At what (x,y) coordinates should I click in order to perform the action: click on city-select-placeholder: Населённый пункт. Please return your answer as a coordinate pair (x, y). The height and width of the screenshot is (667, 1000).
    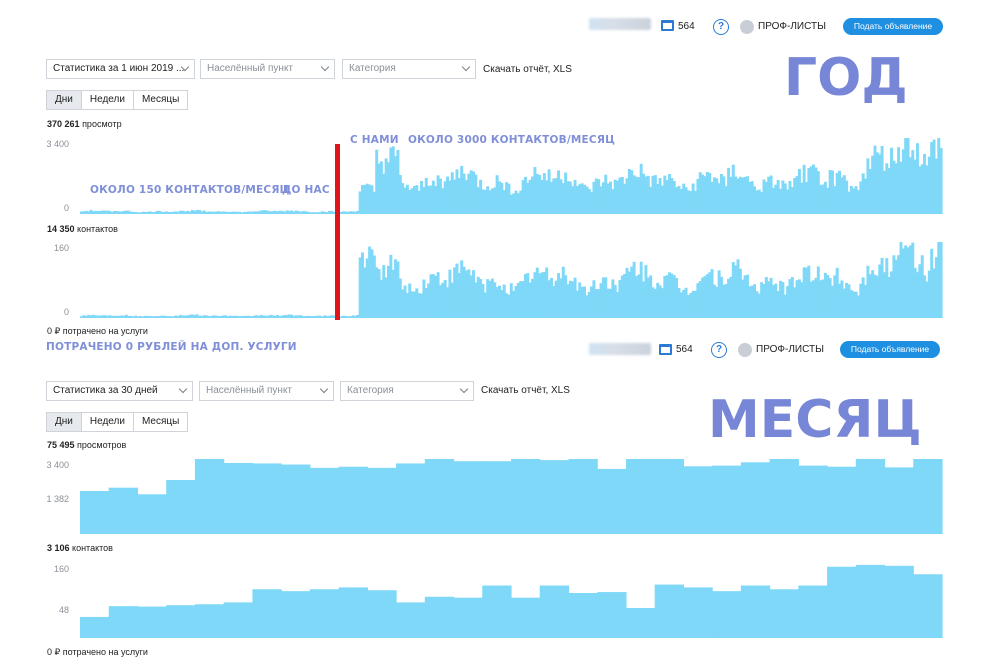
    Looking at the image, I should click on (250, 68).